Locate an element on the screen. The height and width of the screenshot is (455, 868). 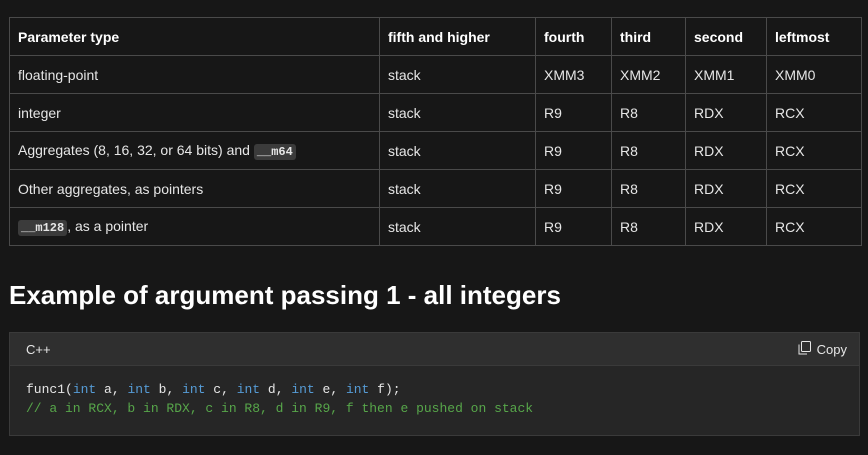
cell-type: Other aggregates, as pointers is located at coordinates (194, 188).